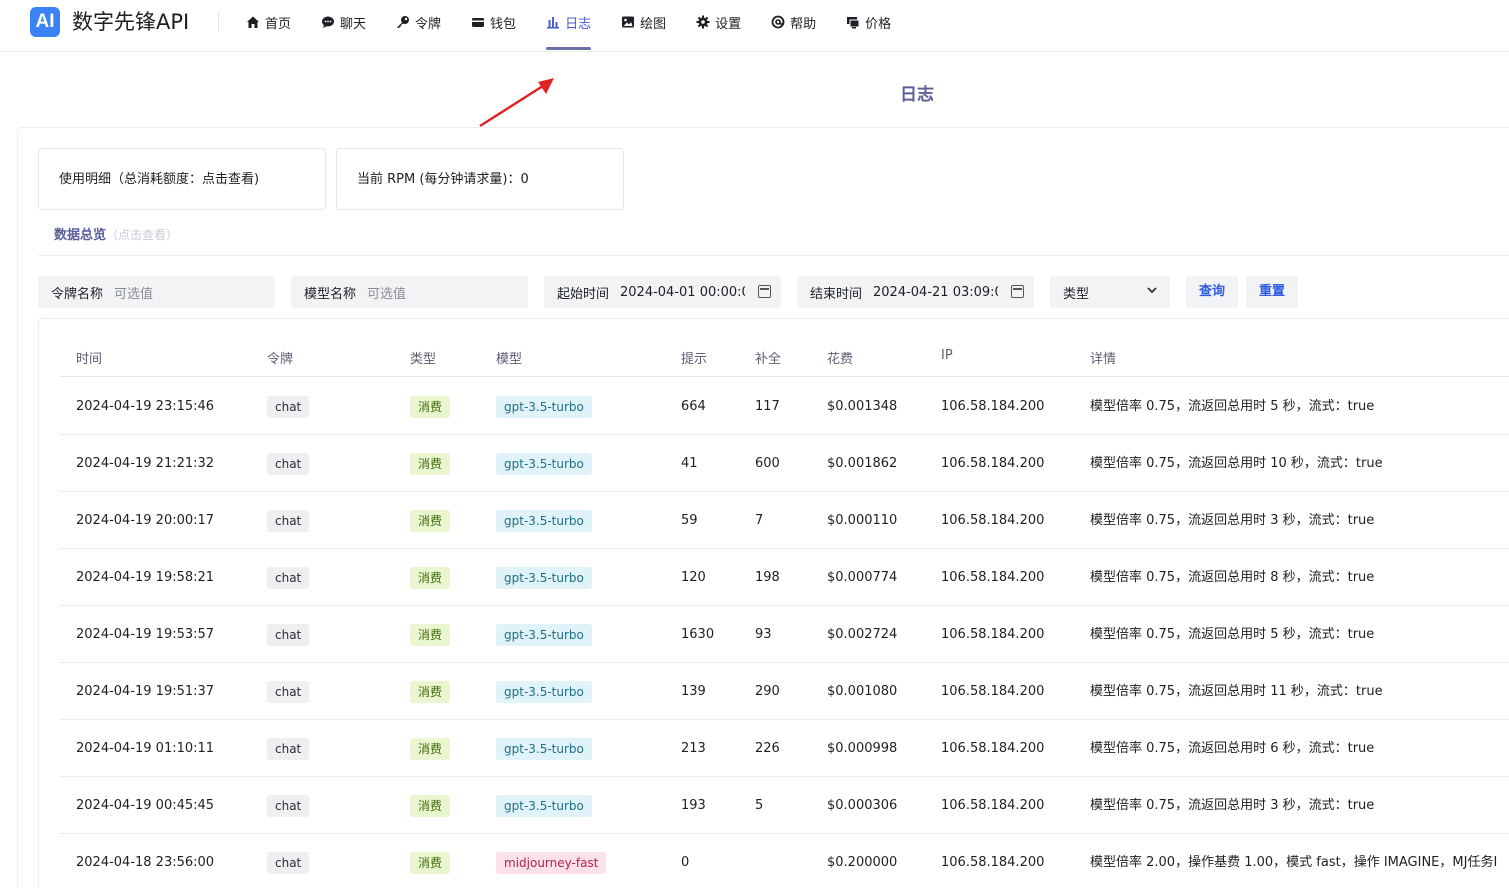  What do you see at coordinates (947, 355) in the screenshot?
I see `column-header-ip: IP` at bounding box center [947, 355].